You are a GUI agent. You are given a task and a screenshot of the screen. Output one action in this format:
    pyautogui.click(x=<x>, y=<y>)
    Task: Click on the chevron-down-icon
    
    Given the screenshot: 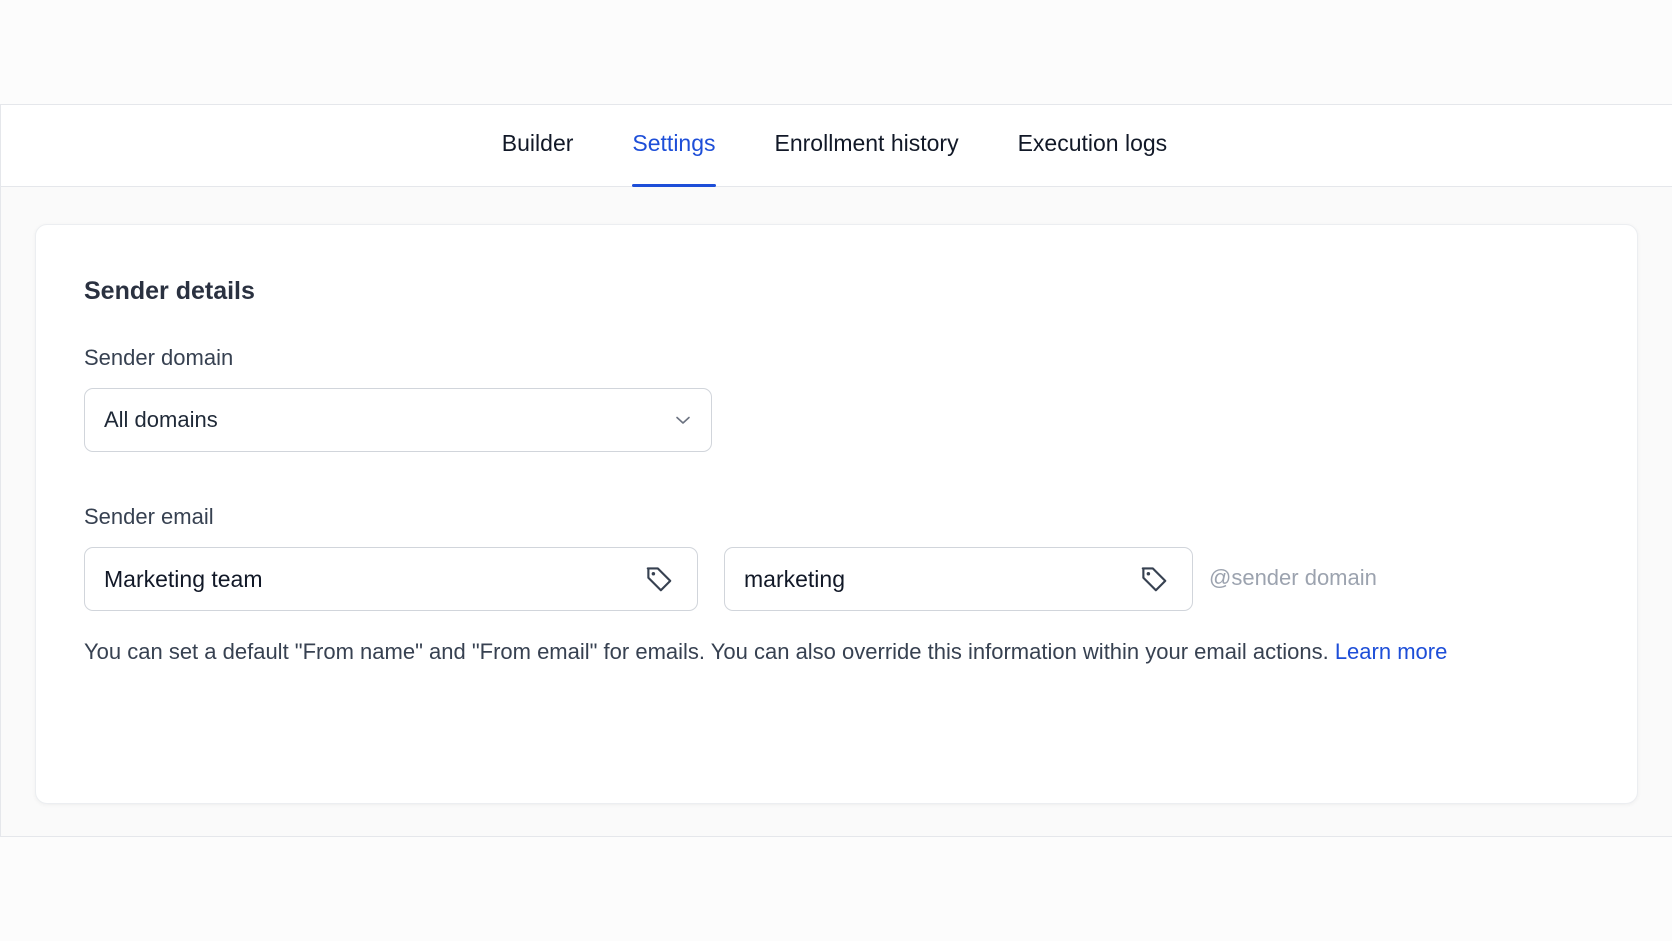 What is the action you would take?
    pyautogui.click(x=683, y=420)
    